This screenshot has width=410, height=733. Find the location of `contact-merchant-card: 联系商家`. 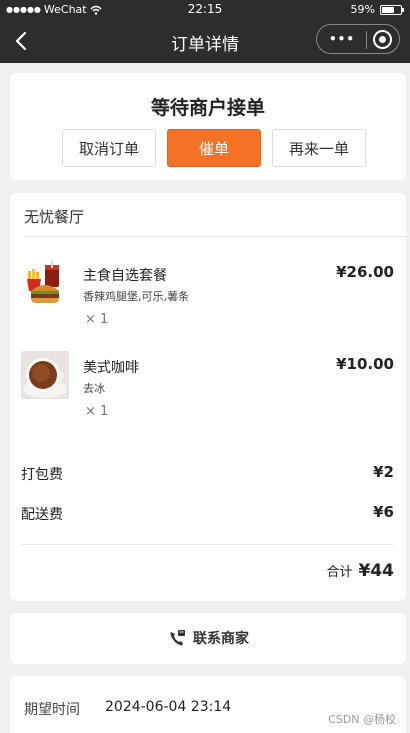

contact-merchant-card: 联系商家 is located at coordinates (208, 638).